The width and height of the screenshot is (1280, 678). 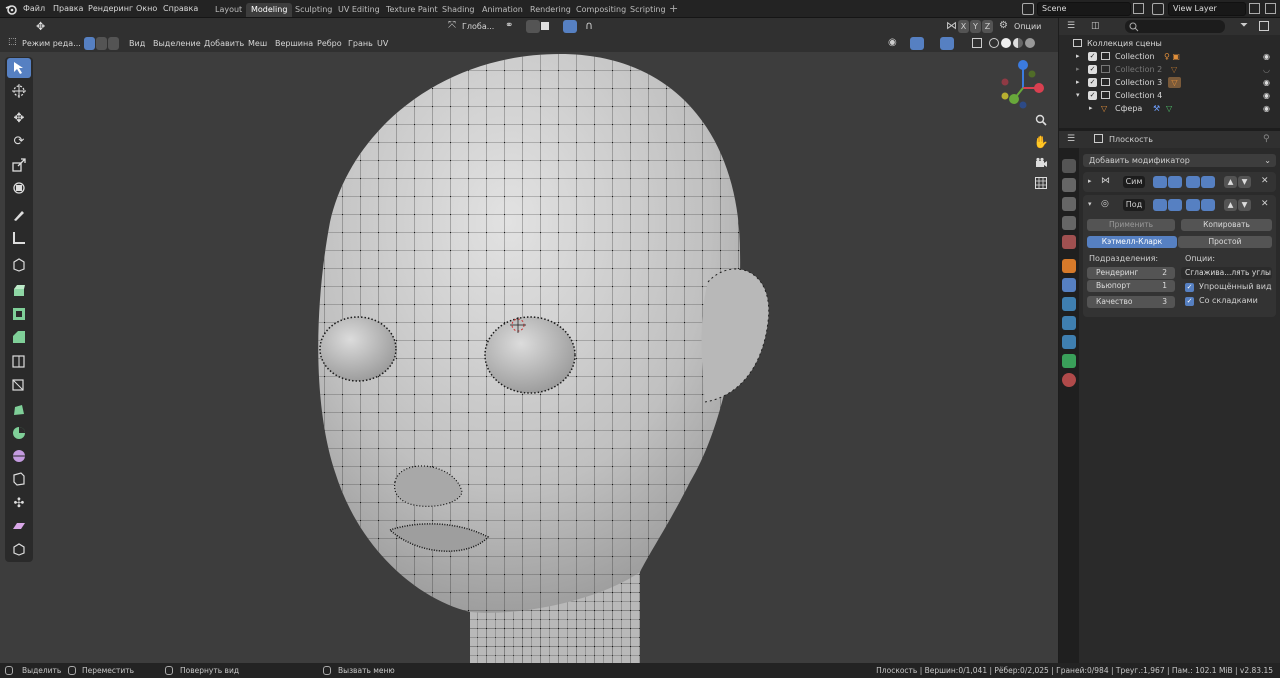 What do you see at coordinates (19, 410) in the screenshot?
I see `poly-build-tool-icon` at bounding box center [19, 410].